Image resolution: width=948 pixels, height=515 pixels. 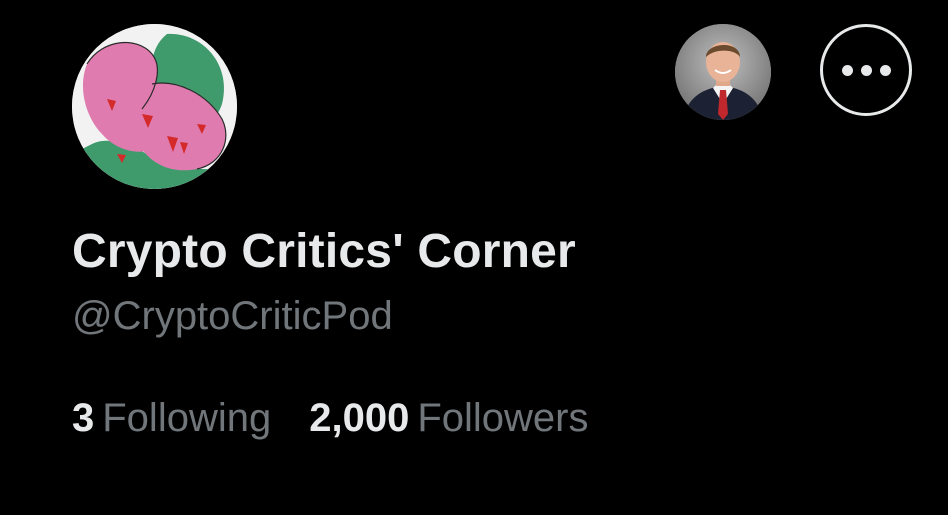 I want to click on profile-avatar-icon, so click(x=154, y=106).